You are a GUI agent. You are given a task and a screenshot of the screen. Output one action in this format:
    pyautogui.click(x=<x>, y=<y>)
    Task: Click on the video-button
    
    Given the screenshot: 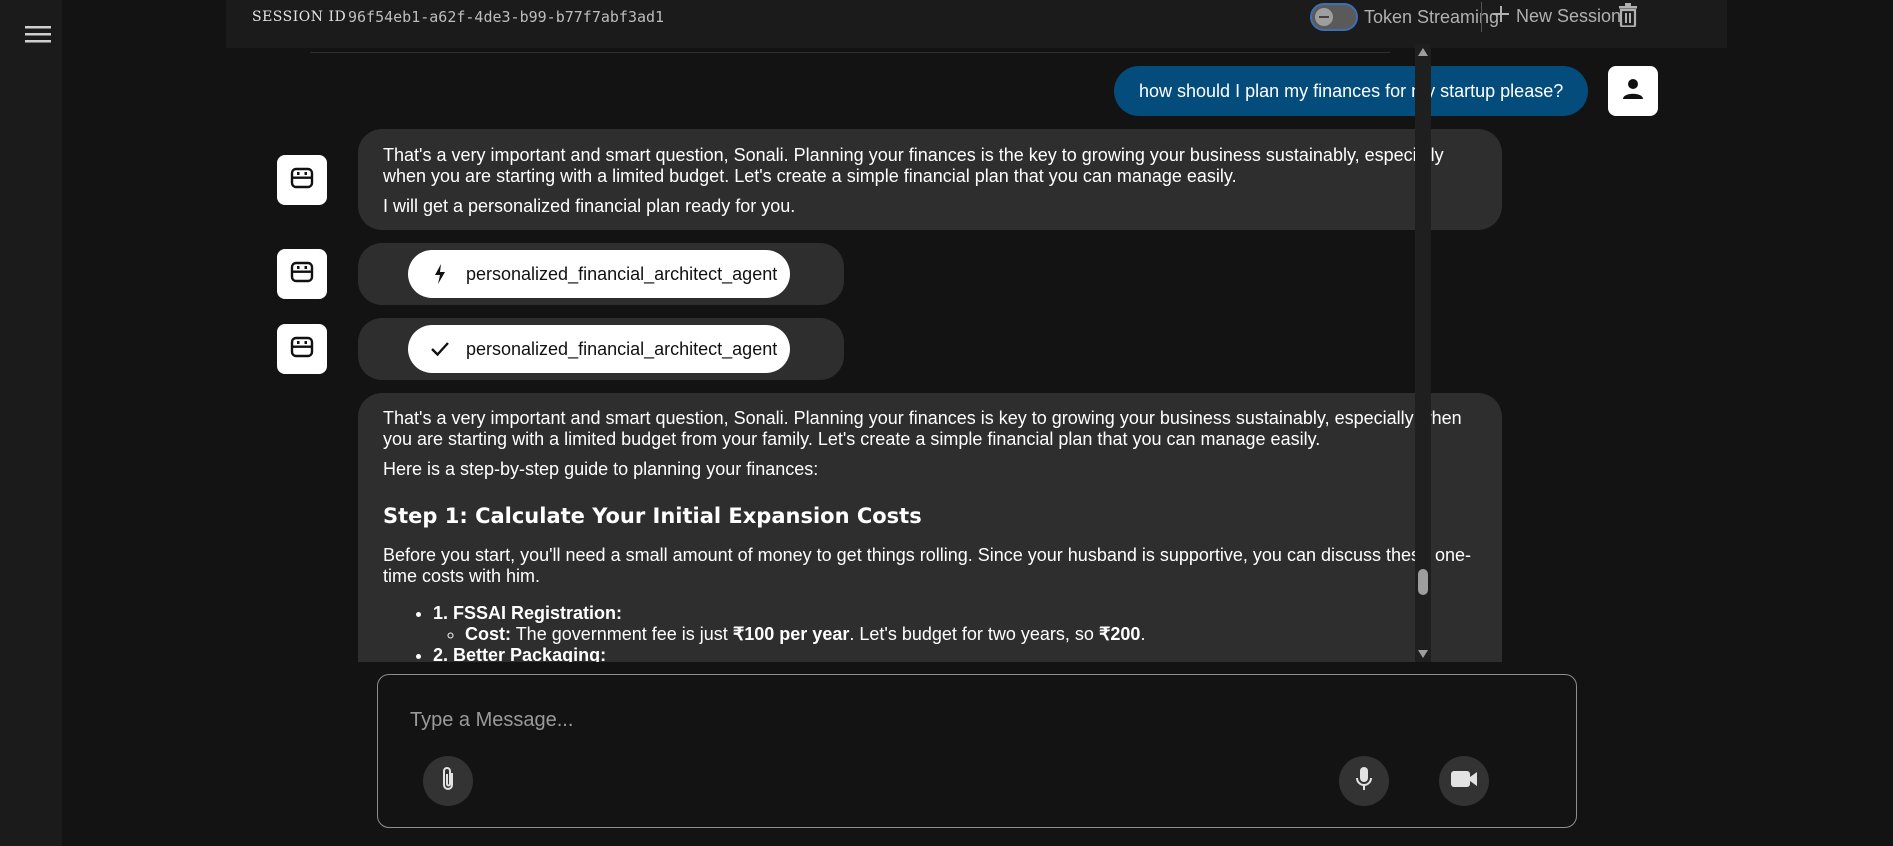 What is the action you would take?
    pyautogui.click(x=1464, y=781)
    